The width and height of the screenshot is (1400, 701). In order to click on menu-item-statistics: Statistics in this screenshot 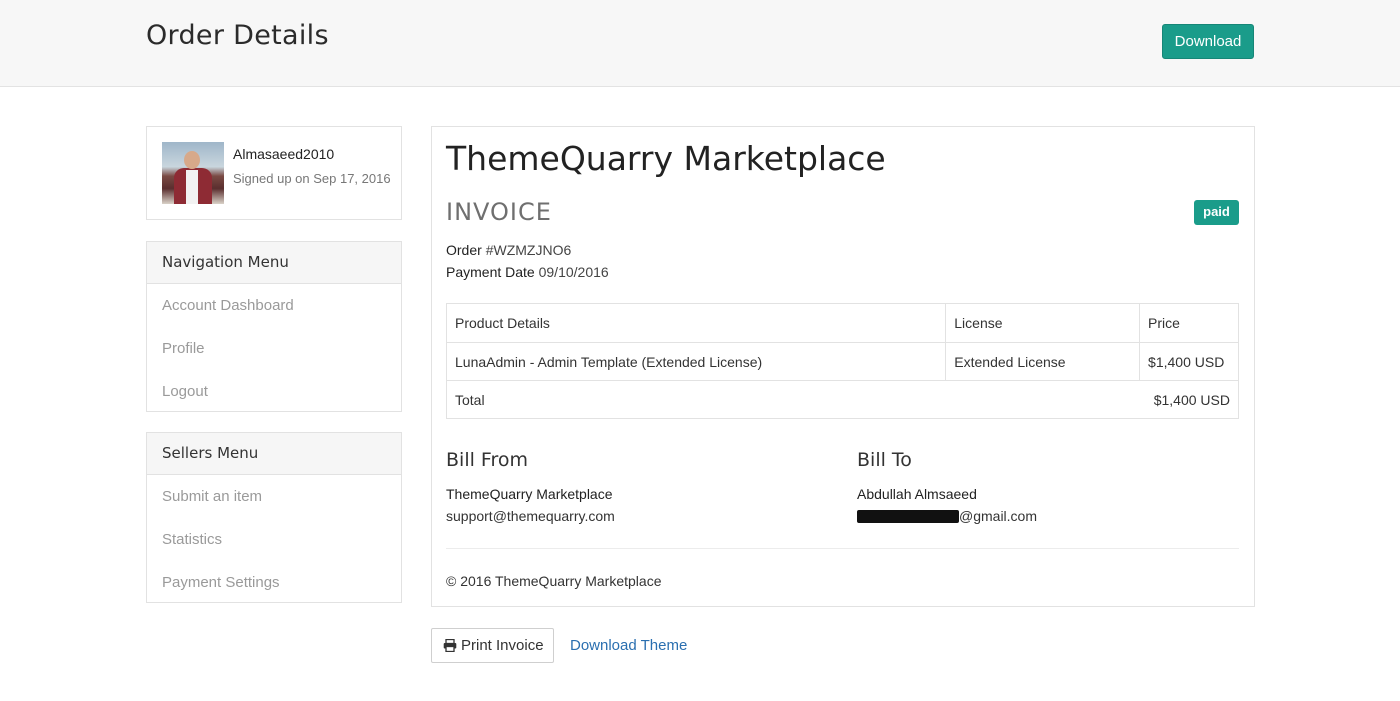, I will do `click(274, 539)`.